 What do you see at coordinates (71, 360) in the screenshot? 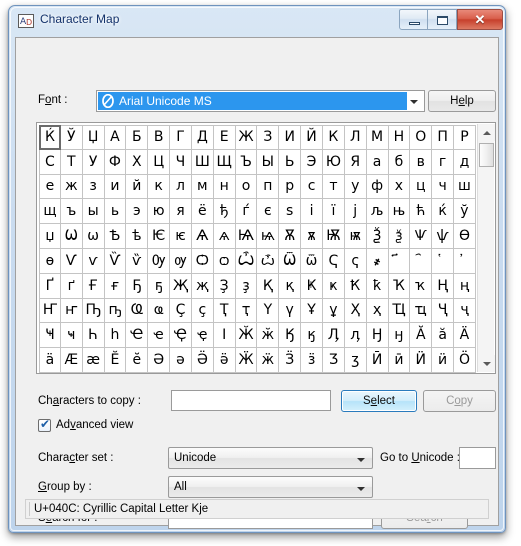
I see `character-cell: Ӕ` at bounding box center [71, 360].